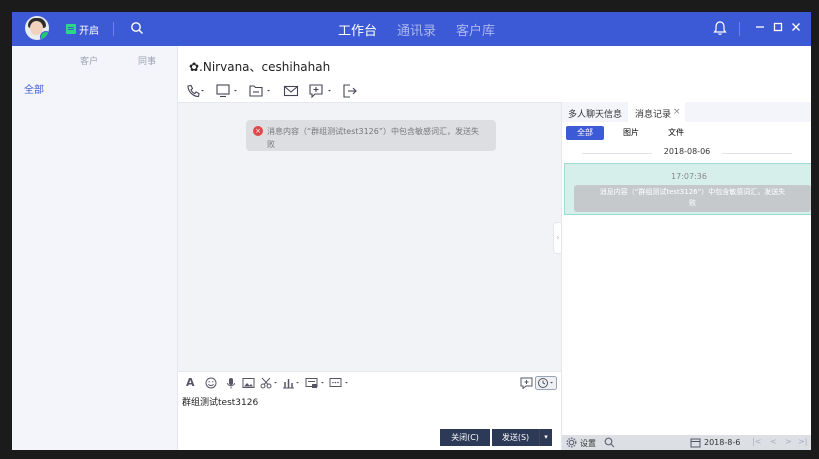 This screenshot has width=819, height=459. I want to click on screen-share-icon, so click(227, 91).